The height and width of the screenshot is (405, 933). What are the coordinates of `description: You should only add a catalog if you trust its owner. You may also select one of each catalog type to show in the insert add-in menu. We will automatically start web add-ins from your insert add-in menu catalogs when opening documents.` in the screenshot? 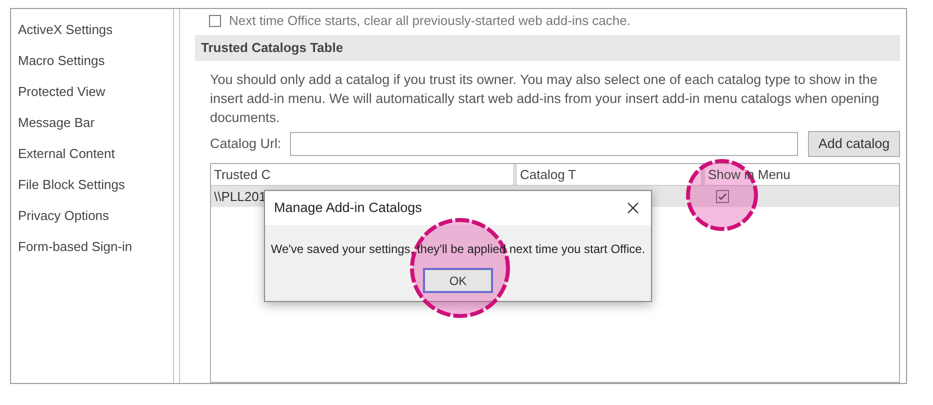 It's located at (544, 99).